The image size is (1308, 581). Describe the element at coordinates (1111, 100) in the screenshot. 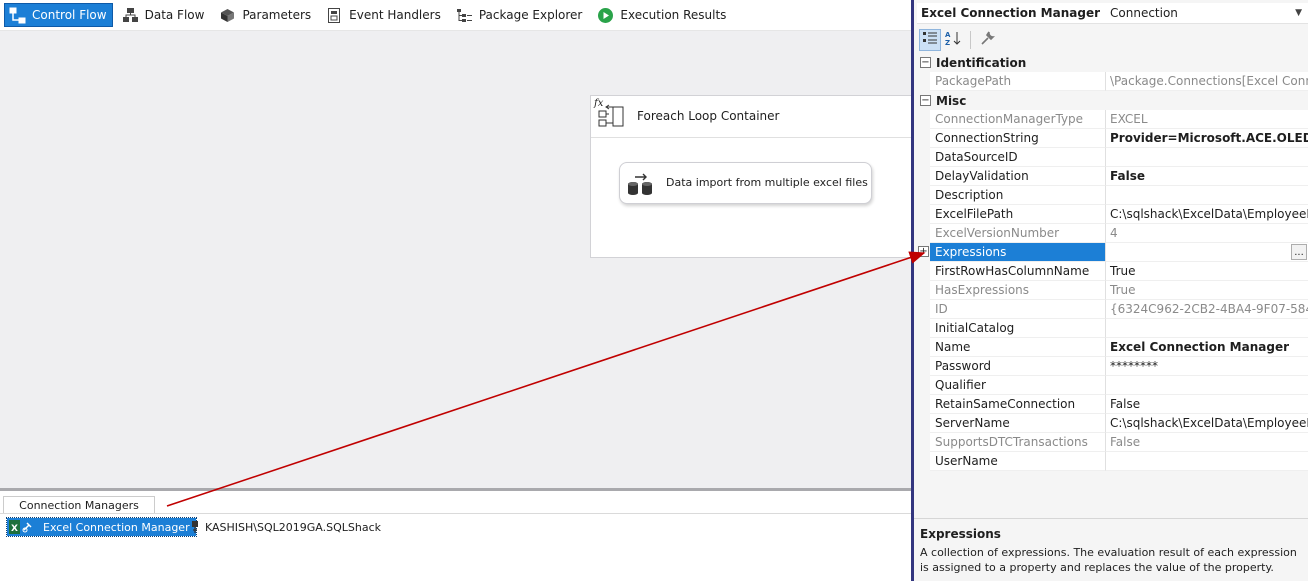

I see `category-misc: − Misc` at that location.